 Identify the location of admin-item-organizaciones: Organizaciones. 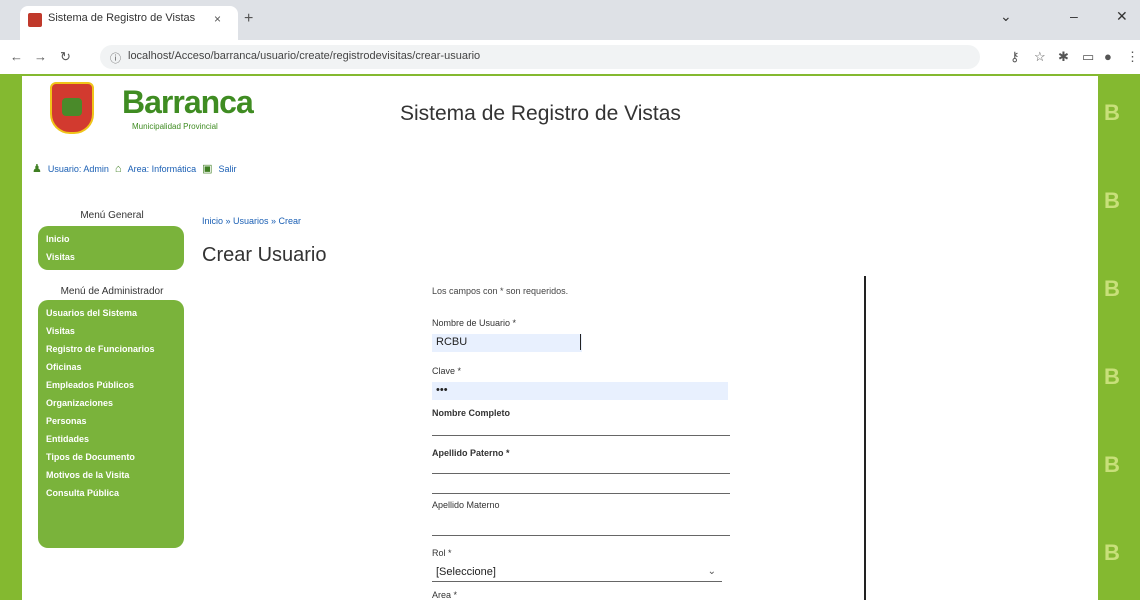
(111, 403).